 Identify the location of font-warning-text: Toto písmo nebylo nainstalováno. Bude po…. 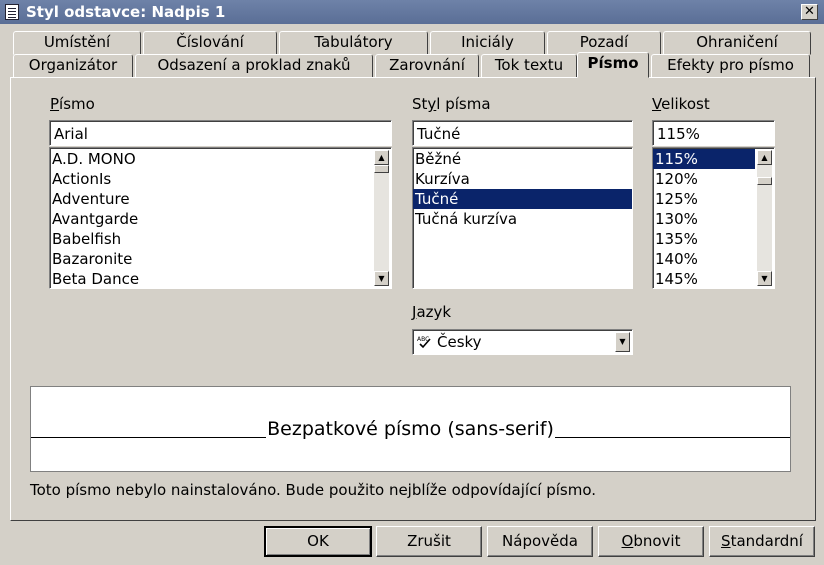
(313, 490).